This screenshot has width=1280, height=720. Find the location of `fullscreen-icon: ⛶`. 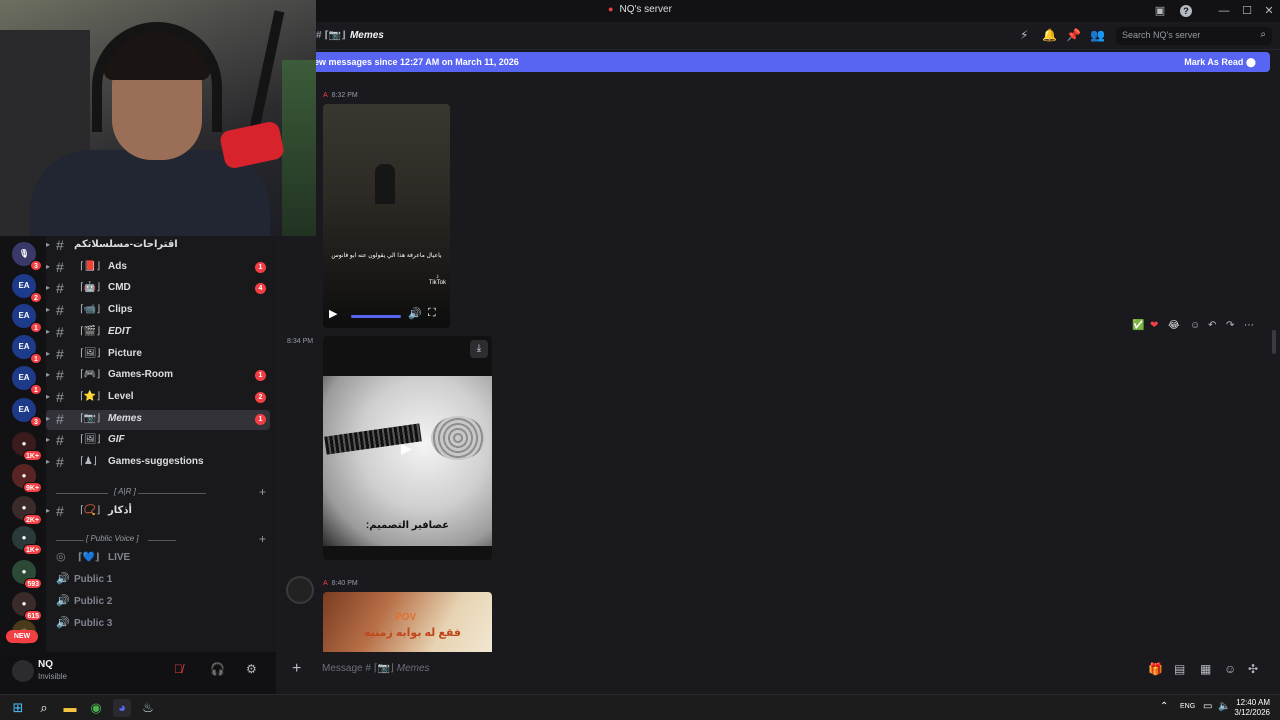

fullscreen-icon: ⛶ is located at coordinates (432, 313).